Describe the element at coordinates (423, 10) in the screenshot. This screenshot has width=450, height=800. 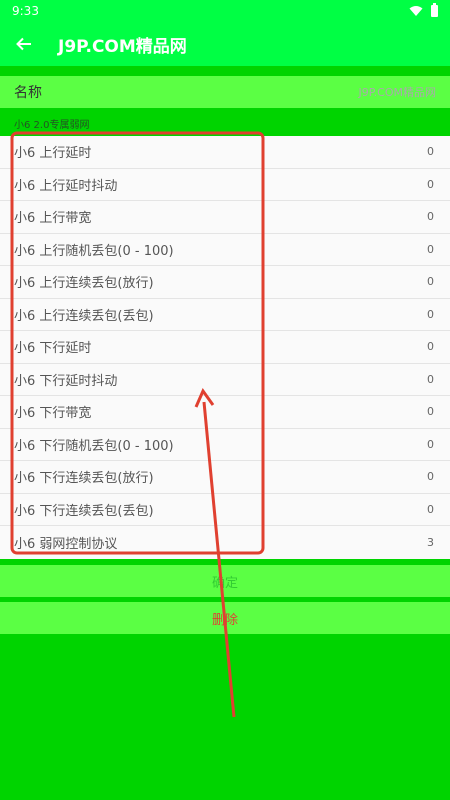
I see `status-icons` at that location.